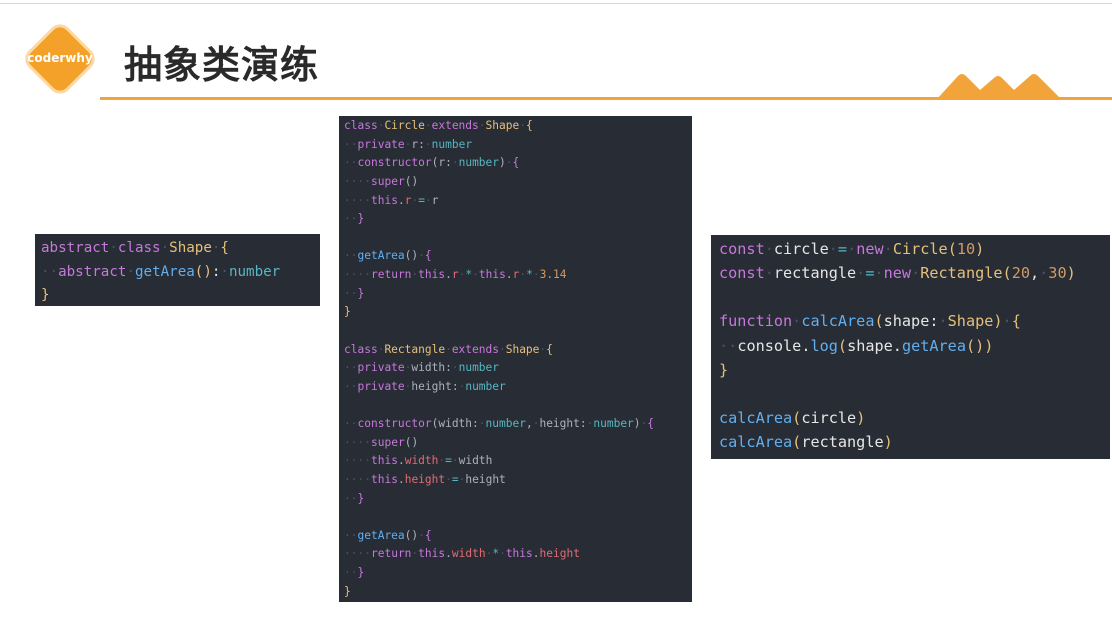 This screenshot has height=619, width=1112. I want to click on code-line: const·circle·=·new·Circle(10), so click(852, 249).